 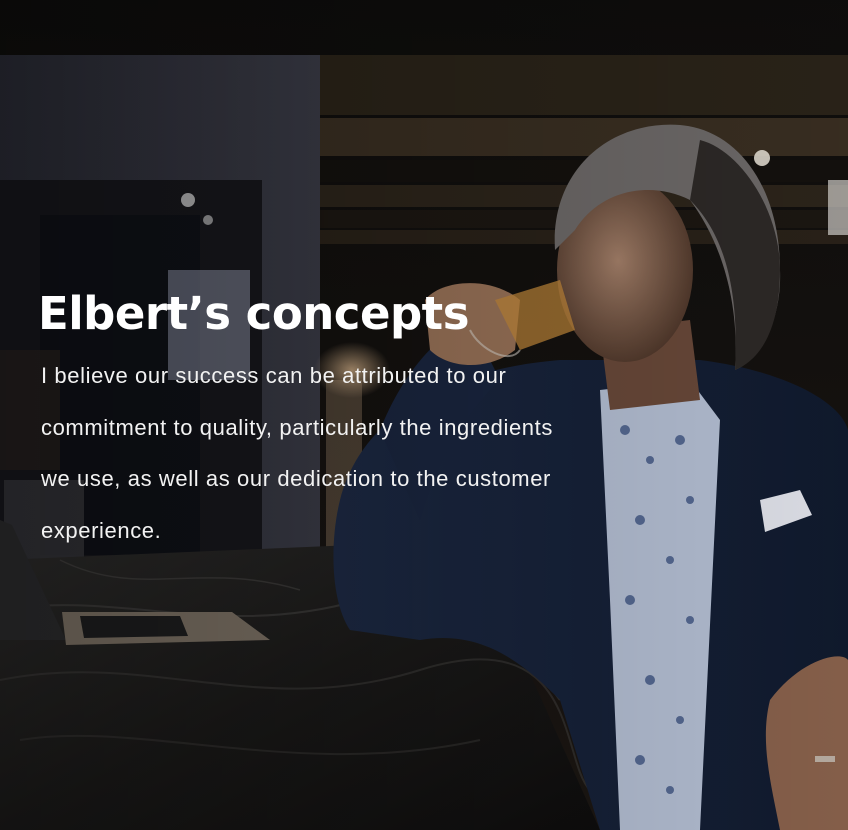 What do you see at coordinates (253, 313) in the screenshot?
I see `hero-title: Elbert’s concepts` at bounding box center [253, 313].